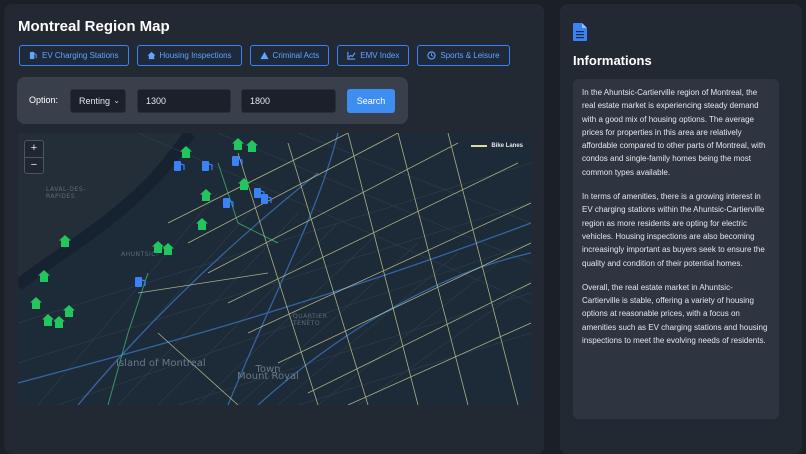  What do you see at coordinates (33, 55) in the screenshot?
I see `charging-station-icon` at bounding box center [33, 55].